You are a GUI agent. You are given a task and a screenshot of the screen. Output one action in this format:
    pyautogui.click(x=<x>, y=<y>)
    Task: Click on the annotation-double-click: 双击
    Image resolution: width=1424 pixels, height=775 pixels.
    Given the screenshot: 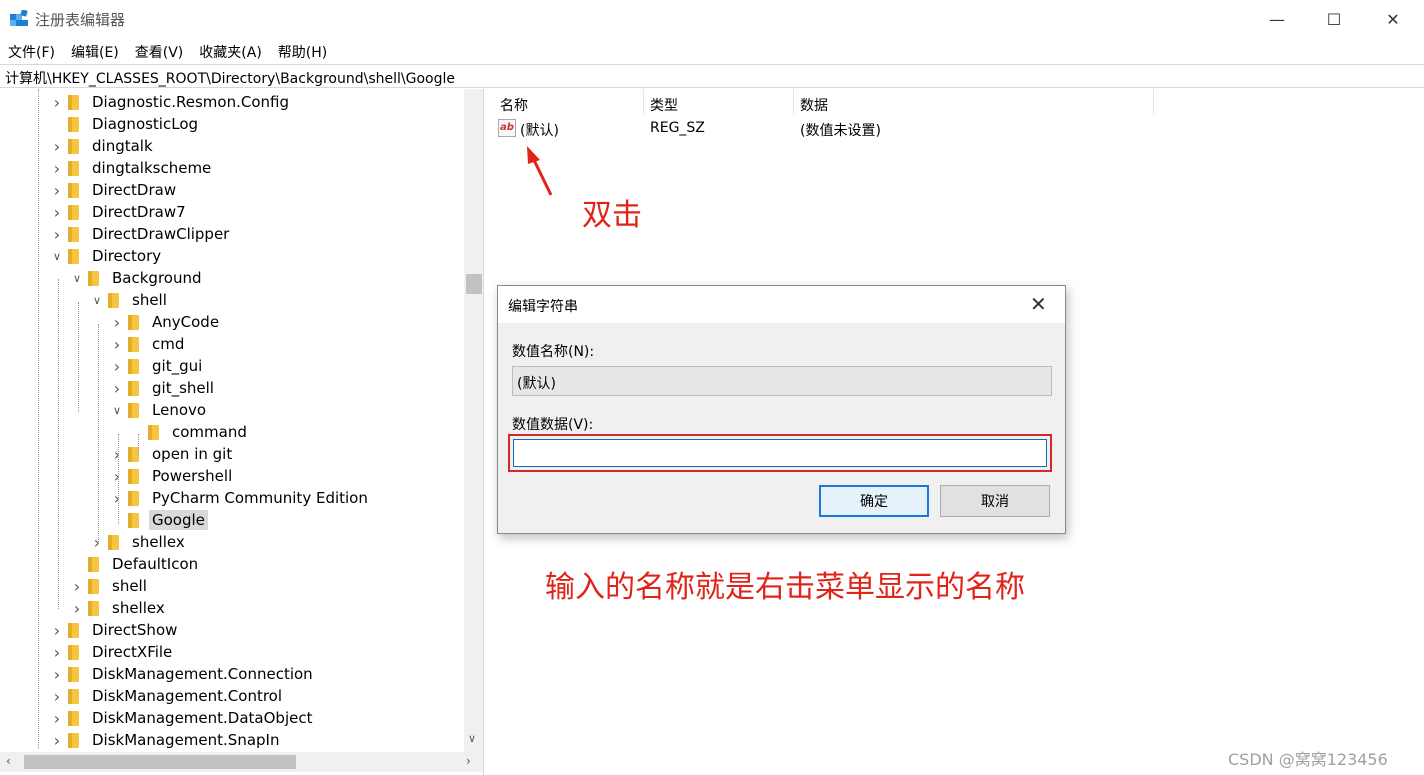 What is the action you would take?
    pyautogui.click(x=612, y=215)
    